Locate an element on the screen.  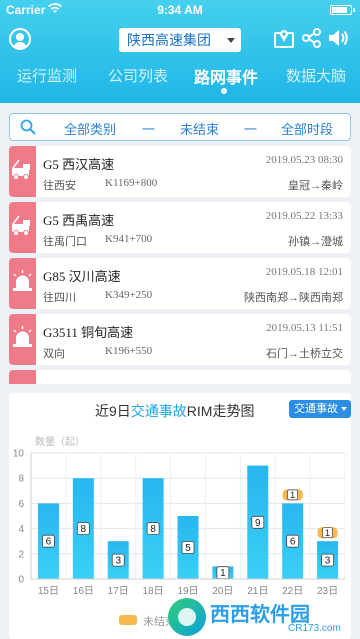
x-tick-label: 18日 is located at coordinates (153, 591).